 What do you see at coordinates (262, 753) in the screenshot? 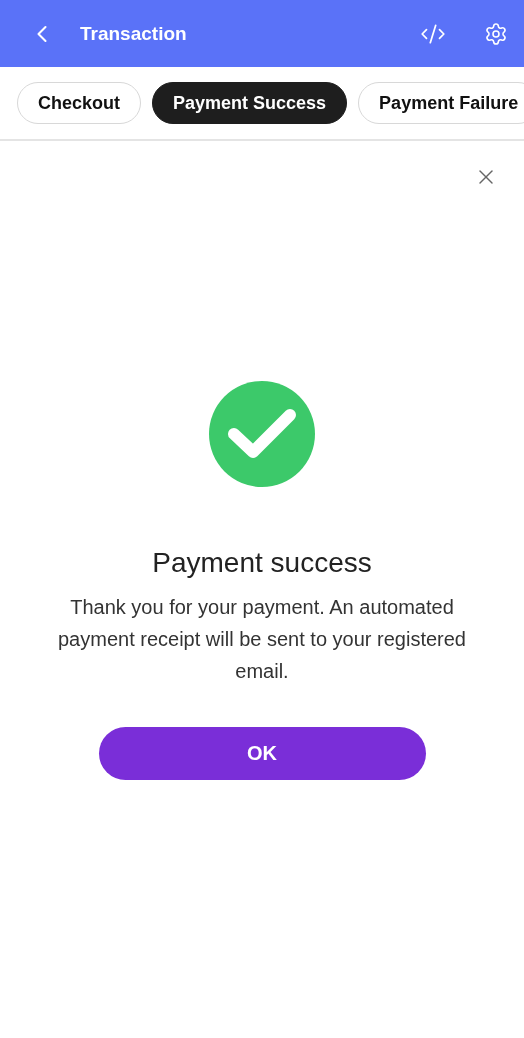
I see `ok-button: OK` at bounding box center [262, 753].